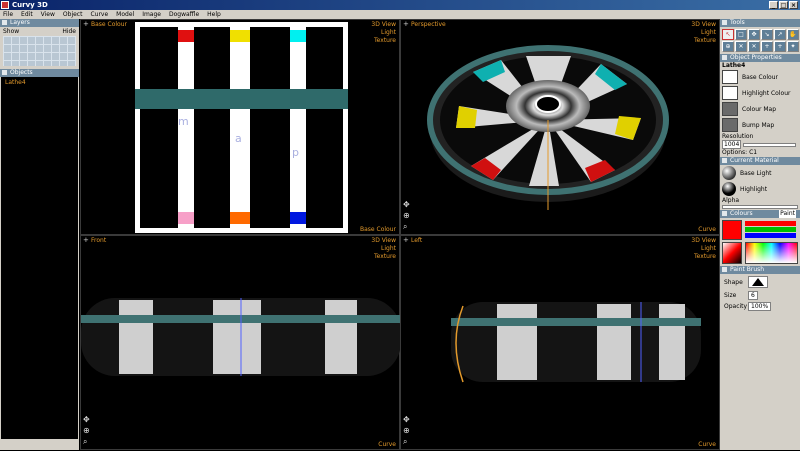 Image resolution: width=800 pixels, height=451 pixels. Describe the element at coordinates (39, 258) in the screenshot. I see `objects-list: Lathe4` at that location.